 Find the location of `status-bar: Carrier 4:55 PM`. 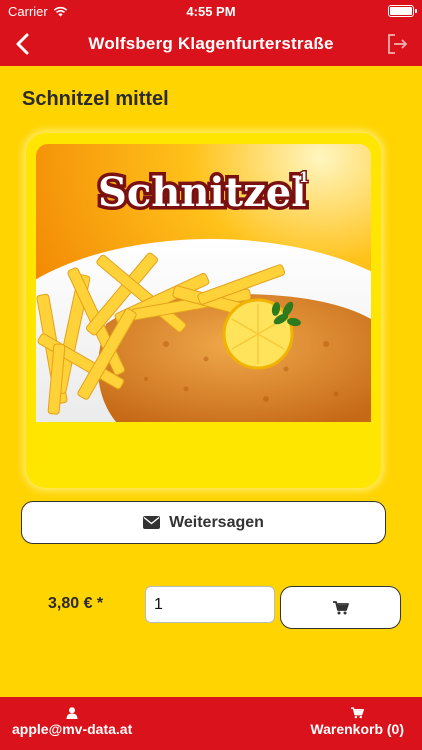

status-bar: Carrier 4:55 PM is located at coordinates (211, 11).